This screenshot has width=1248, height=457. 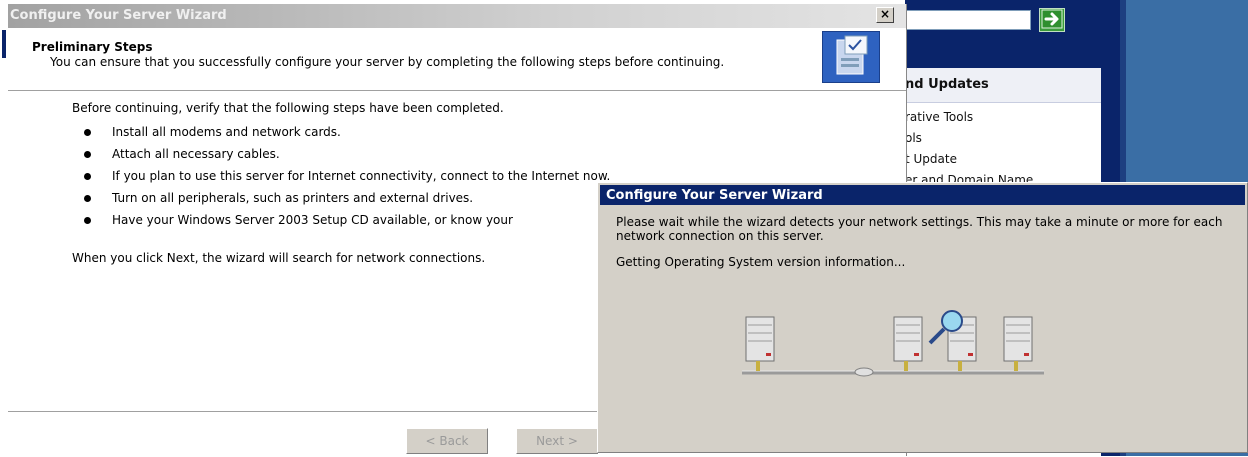 I want to click on progress-title: Configure Your Server Wizard, so click(x=714, y=195).